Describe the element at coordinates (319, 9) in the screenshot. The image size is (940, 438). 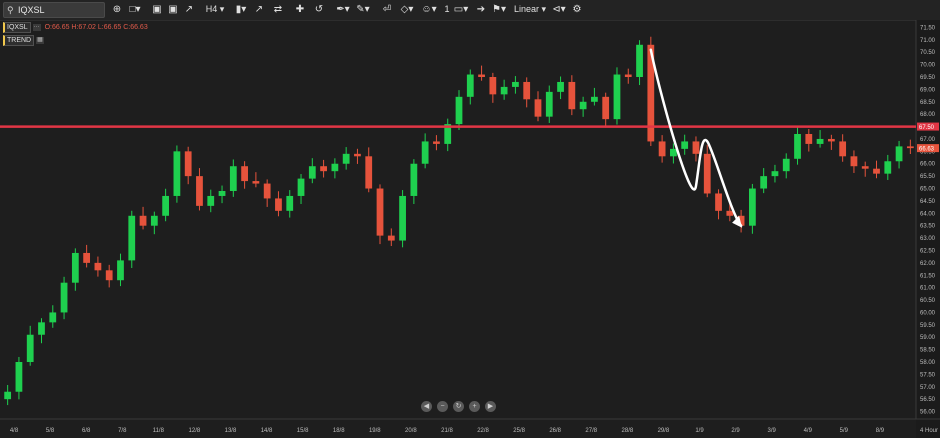
I see `replay-icon: ↺` at that location.